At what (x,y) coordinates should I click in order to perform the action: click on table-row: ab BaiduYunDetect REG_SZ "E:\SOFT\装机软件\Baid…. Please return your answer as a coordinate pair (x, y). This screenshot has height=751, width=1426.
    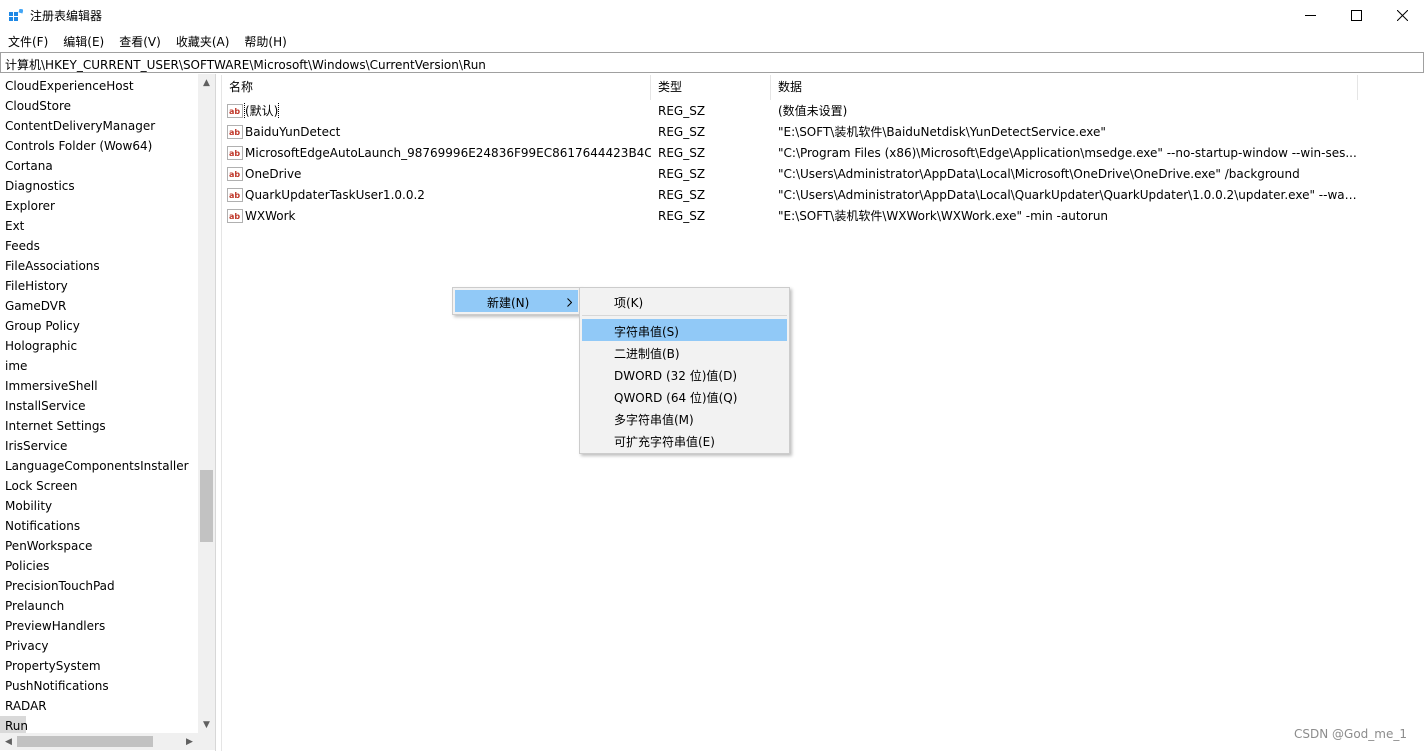
    Looking at the image, I should click on (824, 131).